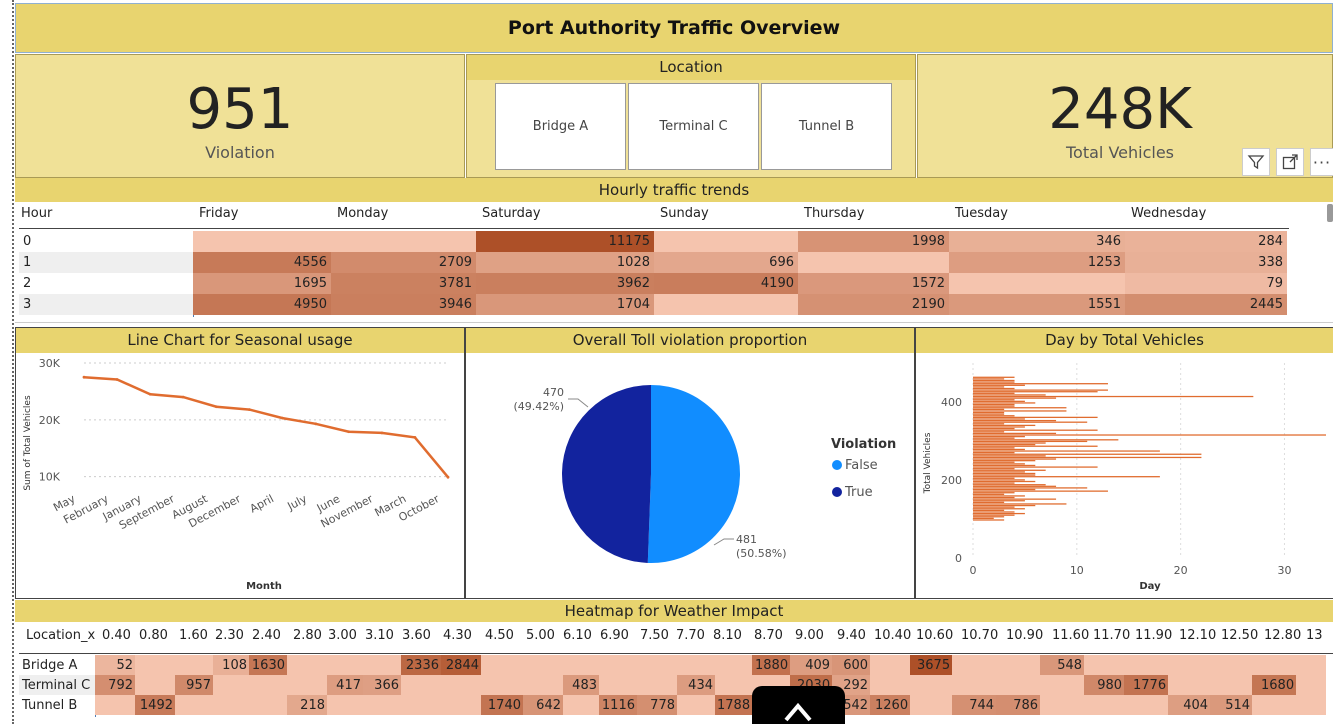 The image size is (1333, 728). Describe the element at coordinates (379, 635) in the screenshot. I see `heatmap-column-header: 3.10` at that location.